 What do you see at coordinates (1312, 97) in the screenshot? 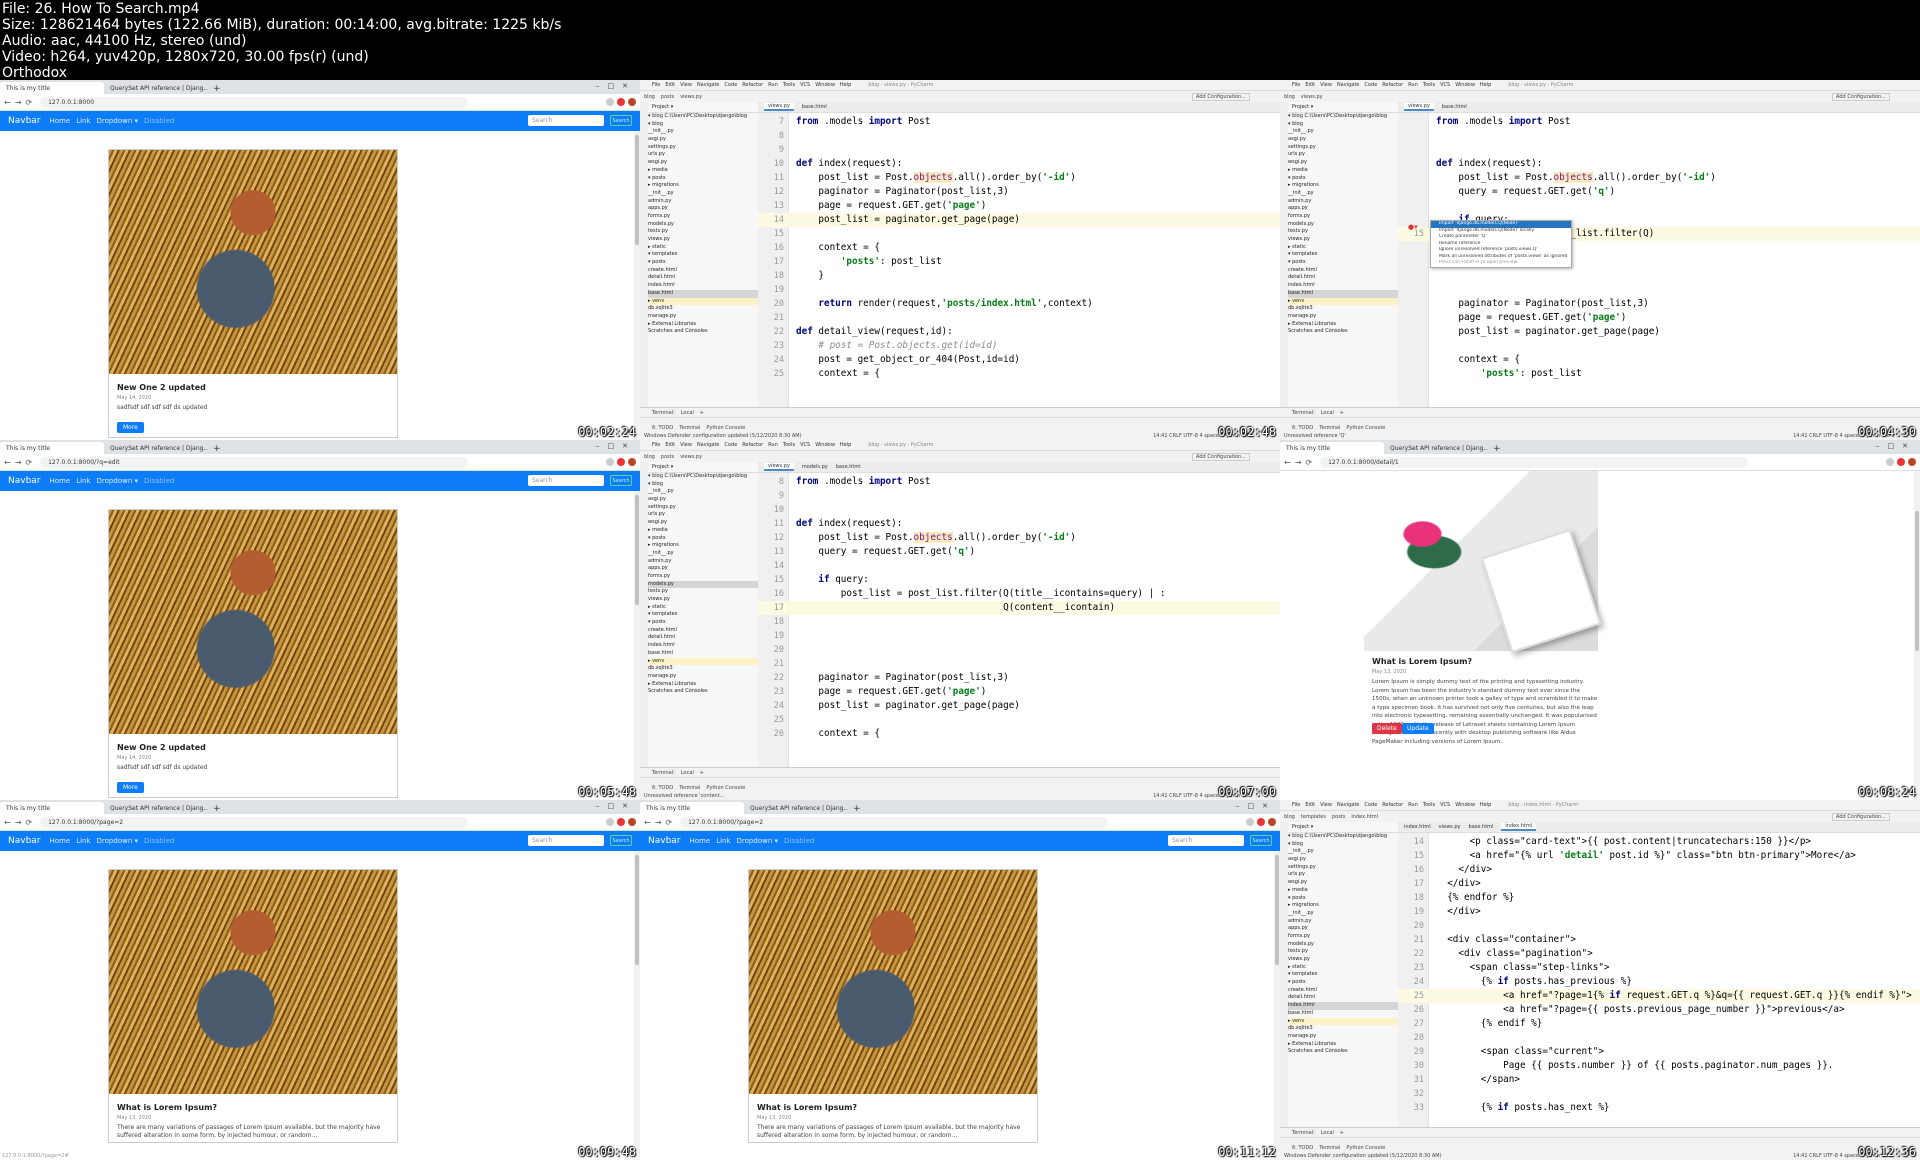
I see `crumb-views: views.py` at bounding box center [1312, 97].